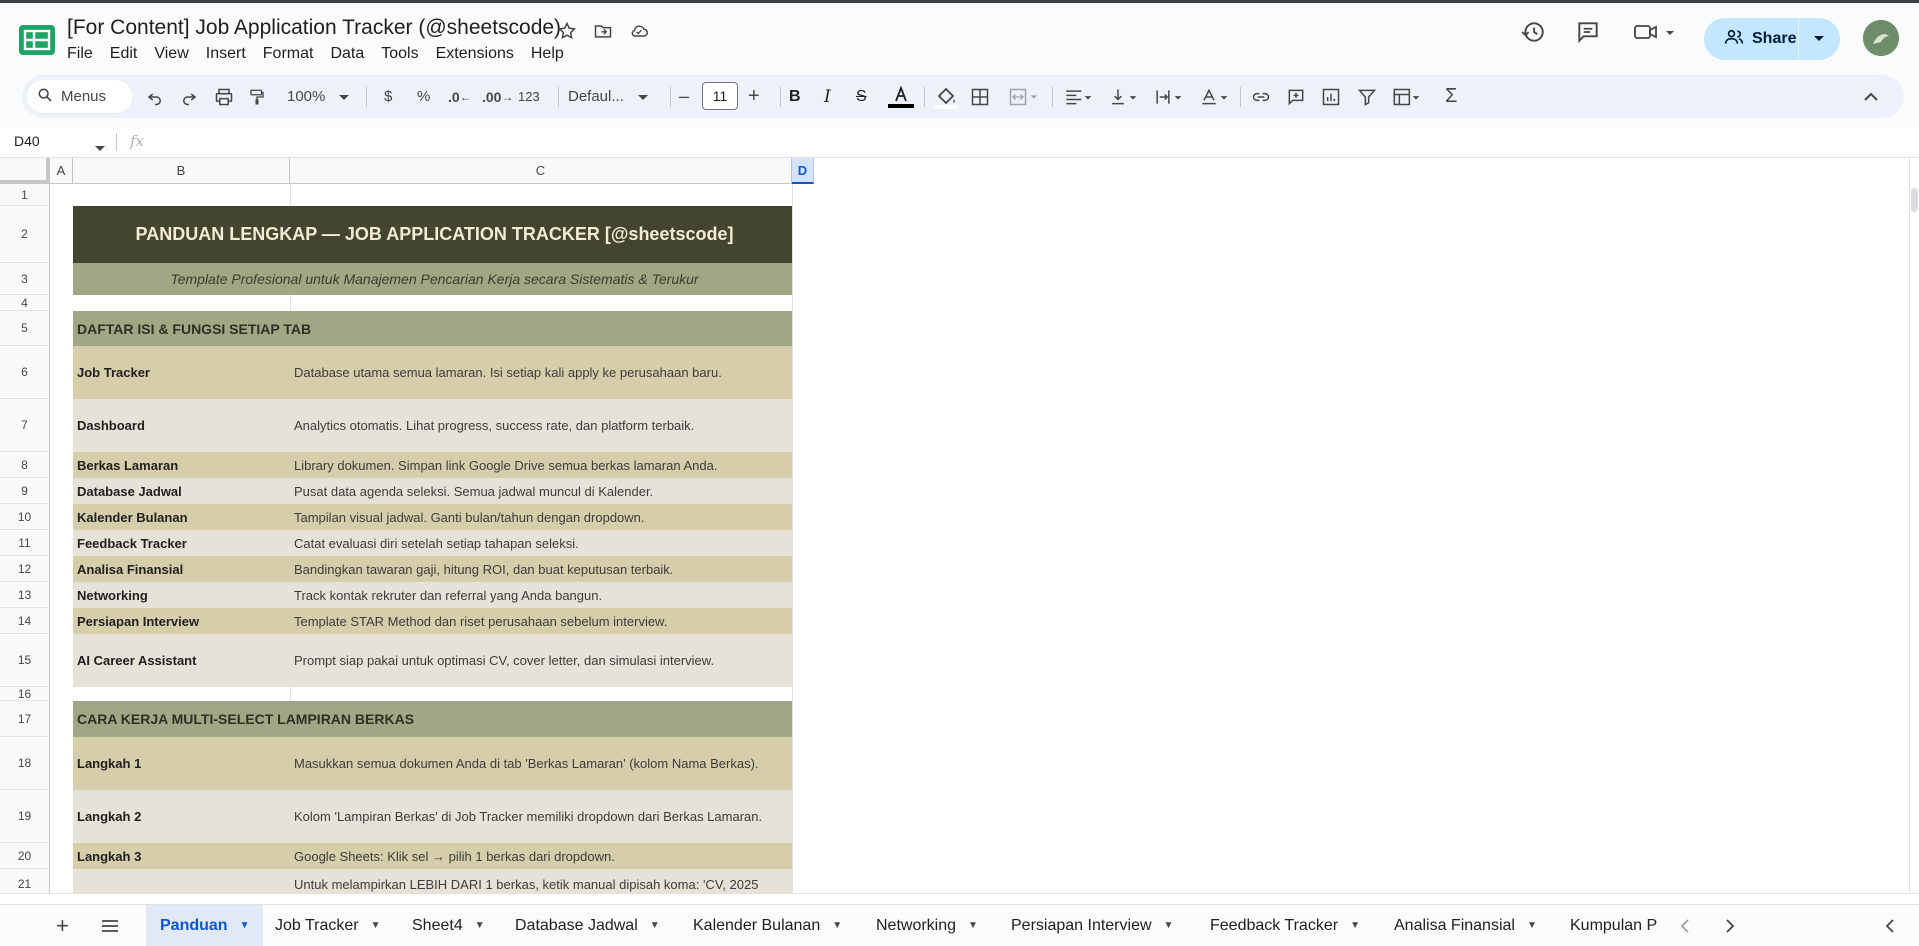 The height and width of the screenshot is (946, 1919). Describe the element at coordinates (720, 96) in the screenshot. I see `font-size-input: 11` at that location.